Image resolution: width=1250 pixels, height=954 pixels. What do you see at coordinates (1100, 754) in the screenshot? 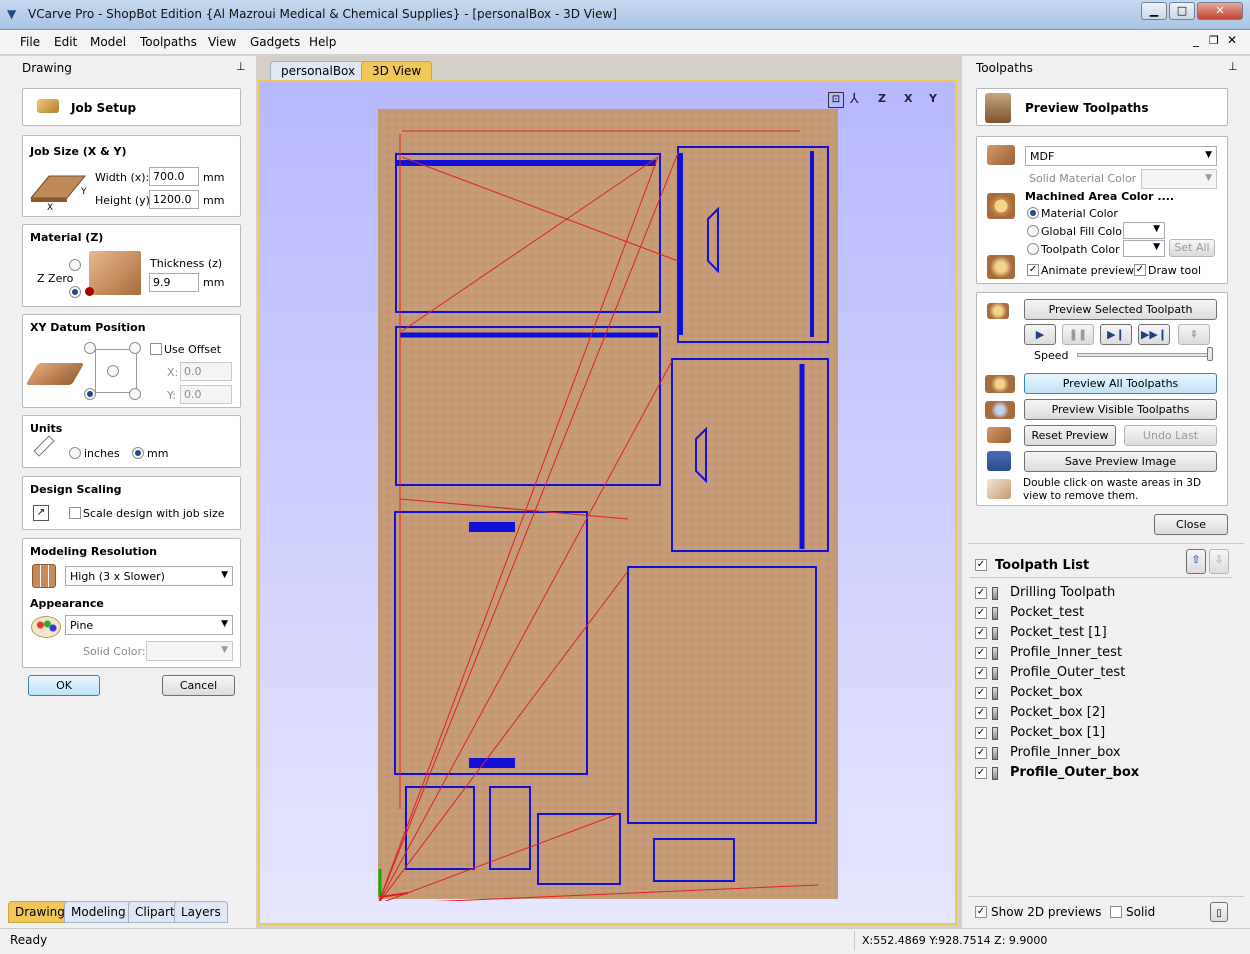
I see `toolpath-list-item: ✓ Profile_Inner_box` at bounding box center [1100, 754].